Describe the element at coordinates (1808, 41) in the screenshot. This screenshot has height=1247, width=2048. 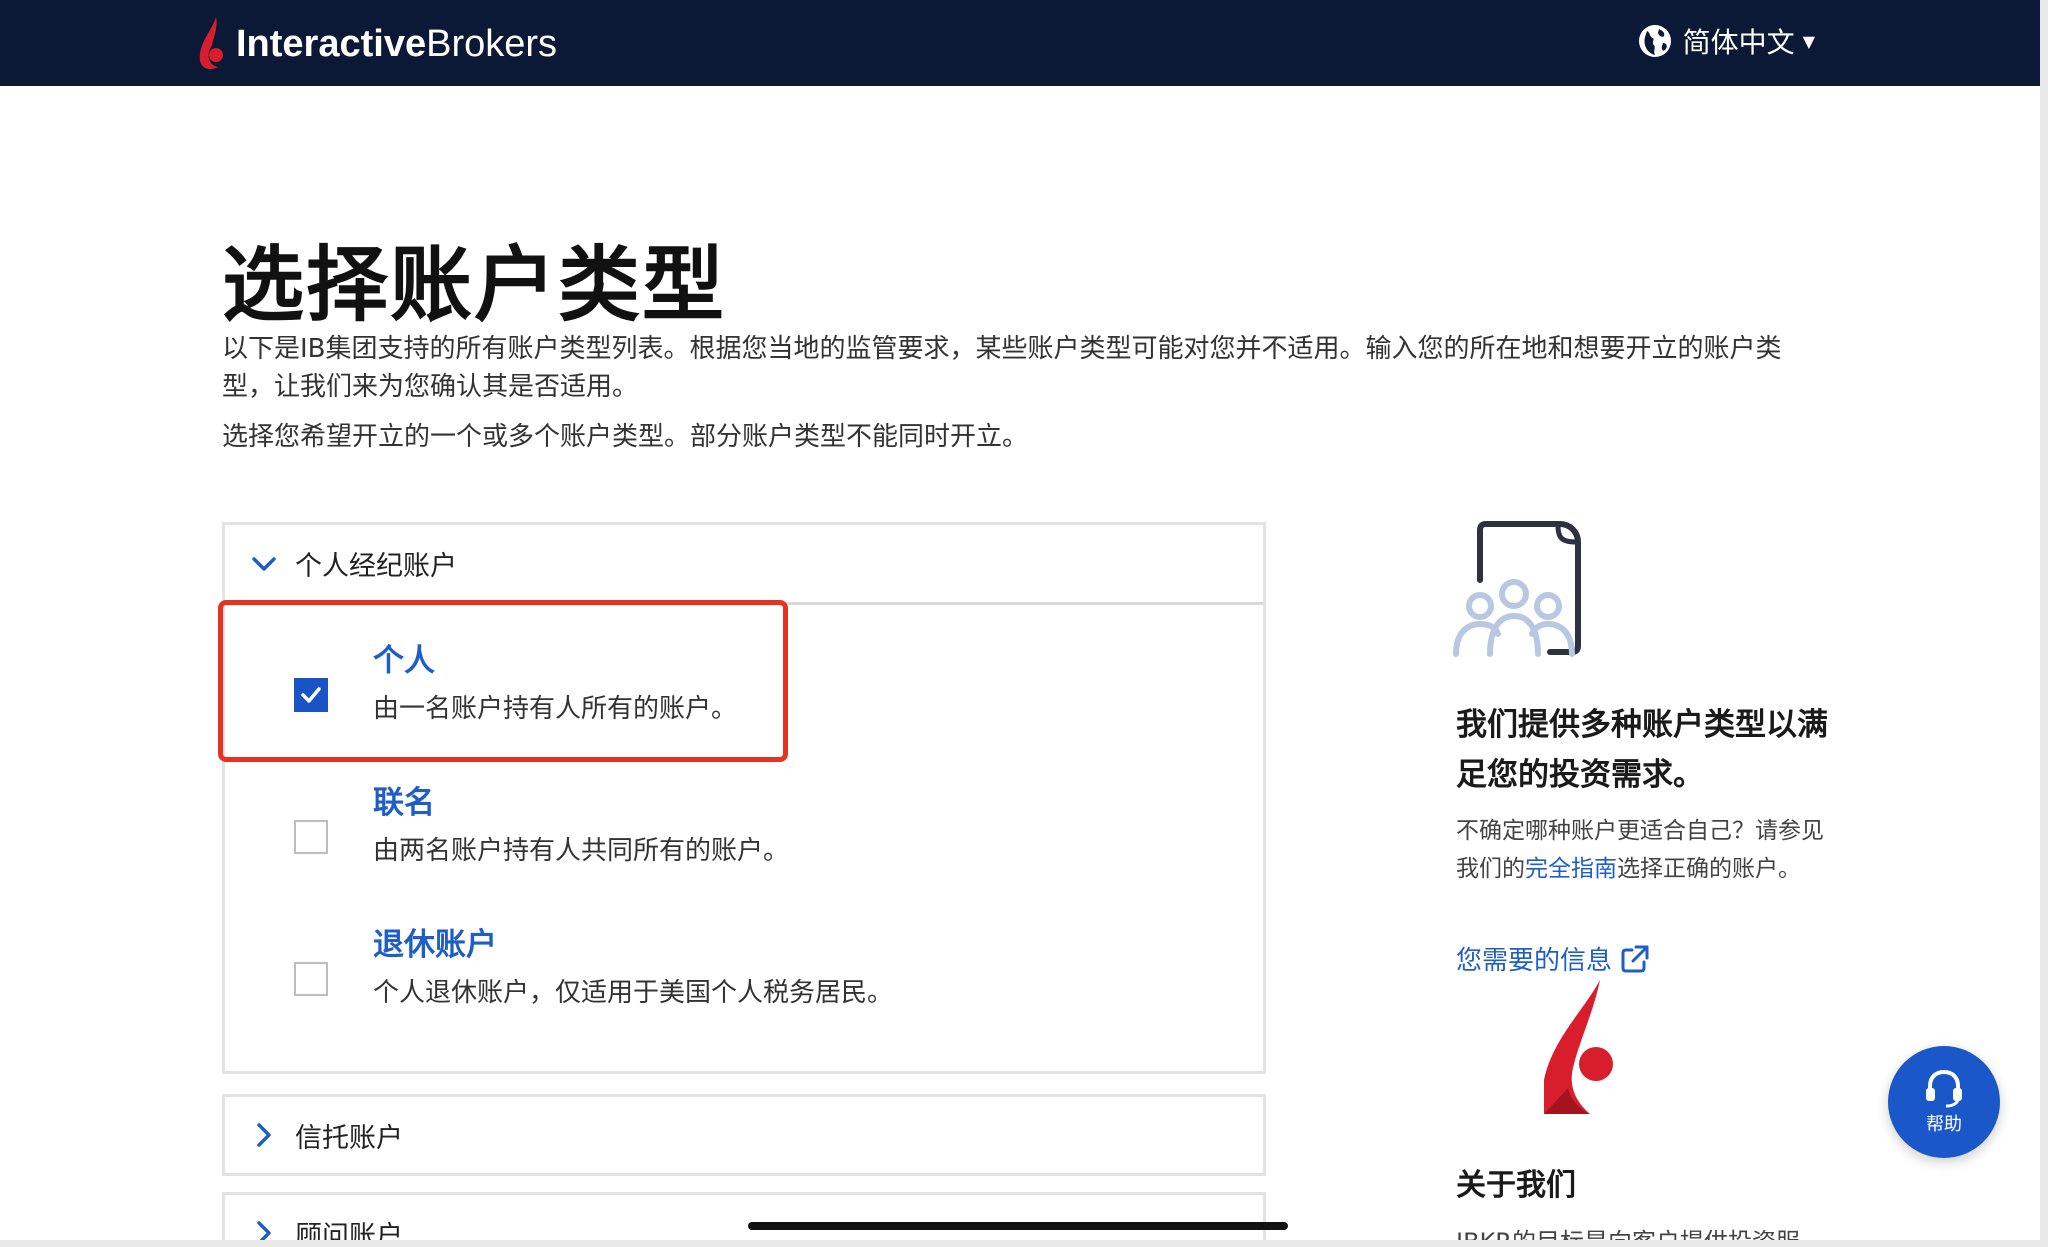
I see `caret-down-icon: ▼` at that location.